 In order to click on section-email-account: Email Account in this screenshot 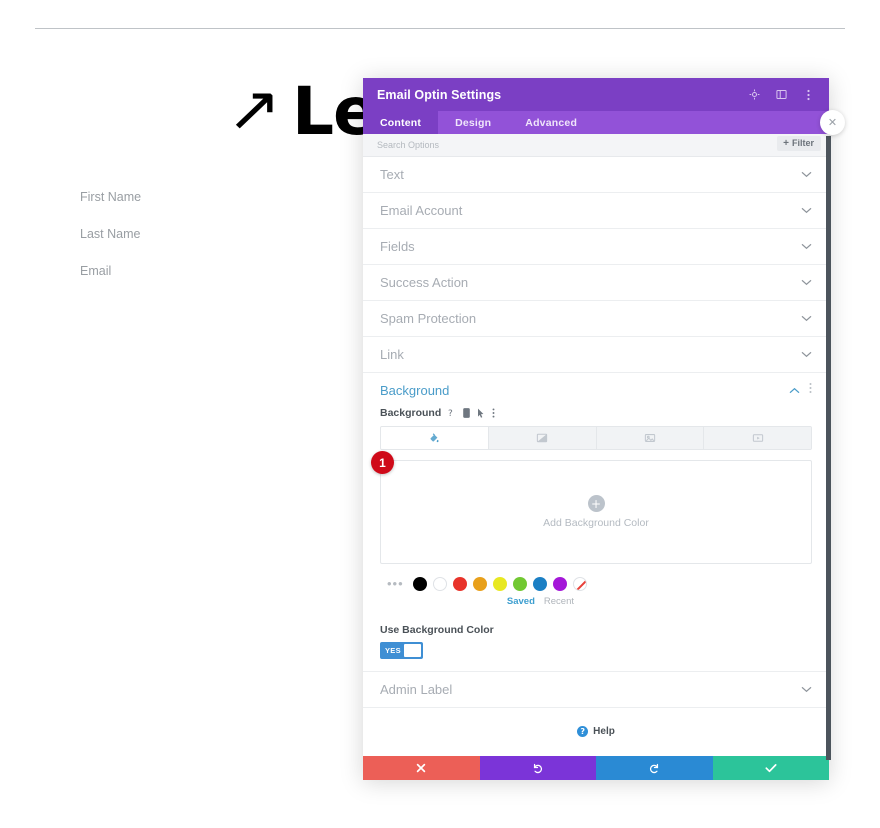, I will do `click(596, 211)`.